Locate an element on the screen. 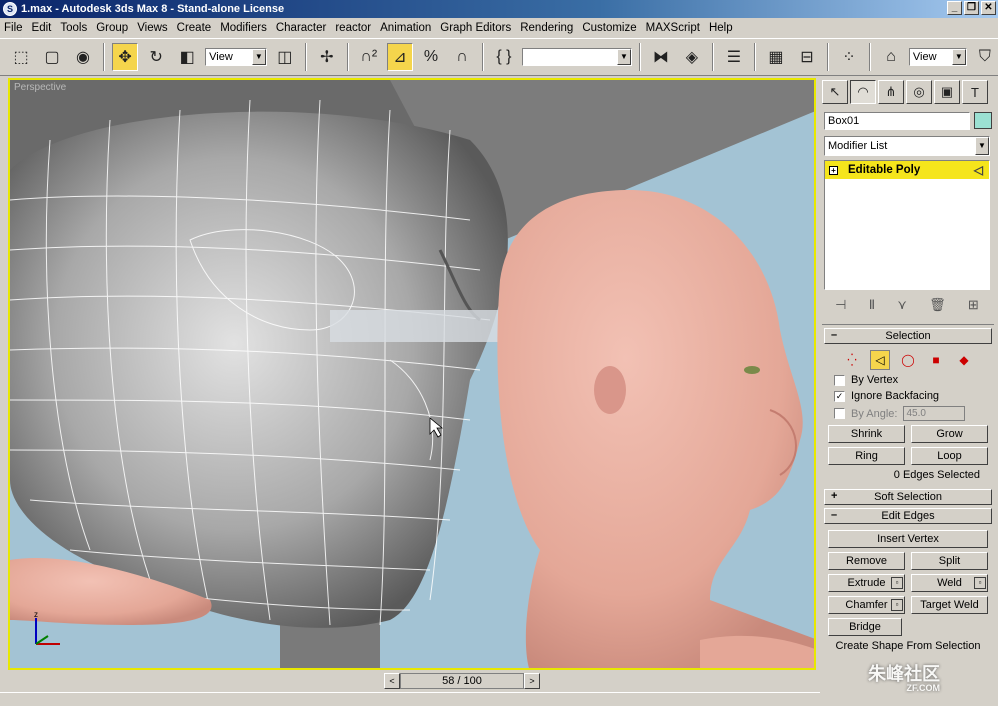 The width and height of the screenshot is (998, 706). chamfer-settings-icon: ▫ is located at coordinates (897, 605).